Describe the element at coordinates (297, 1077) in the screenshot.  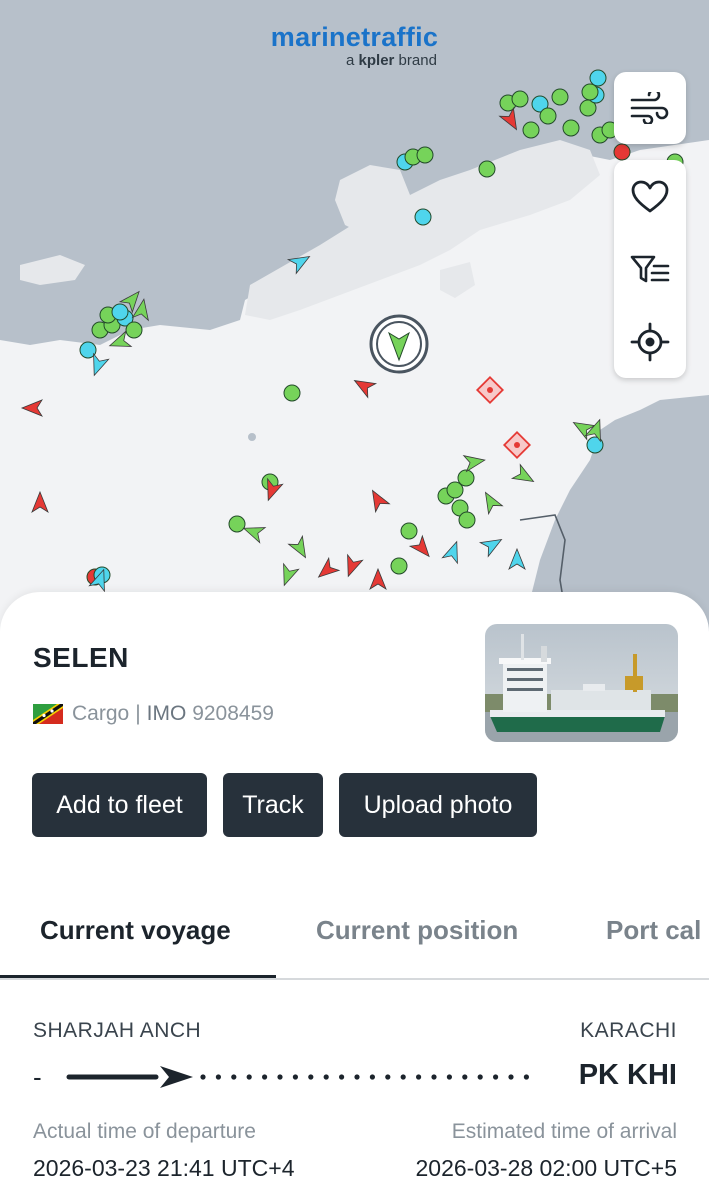
I see `voyage-progress-arrow` at that location.